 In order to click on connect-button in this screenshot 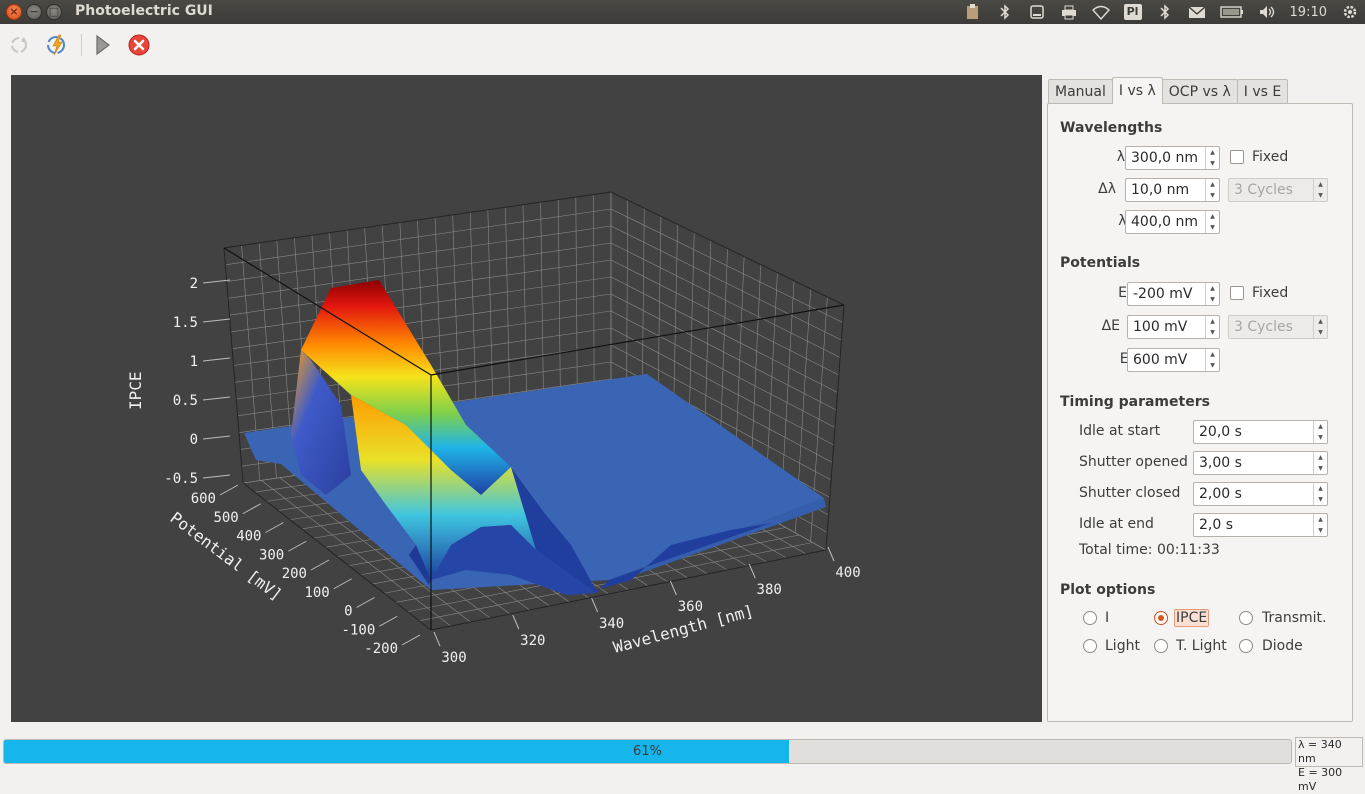, I will do `click(57, 45)`.